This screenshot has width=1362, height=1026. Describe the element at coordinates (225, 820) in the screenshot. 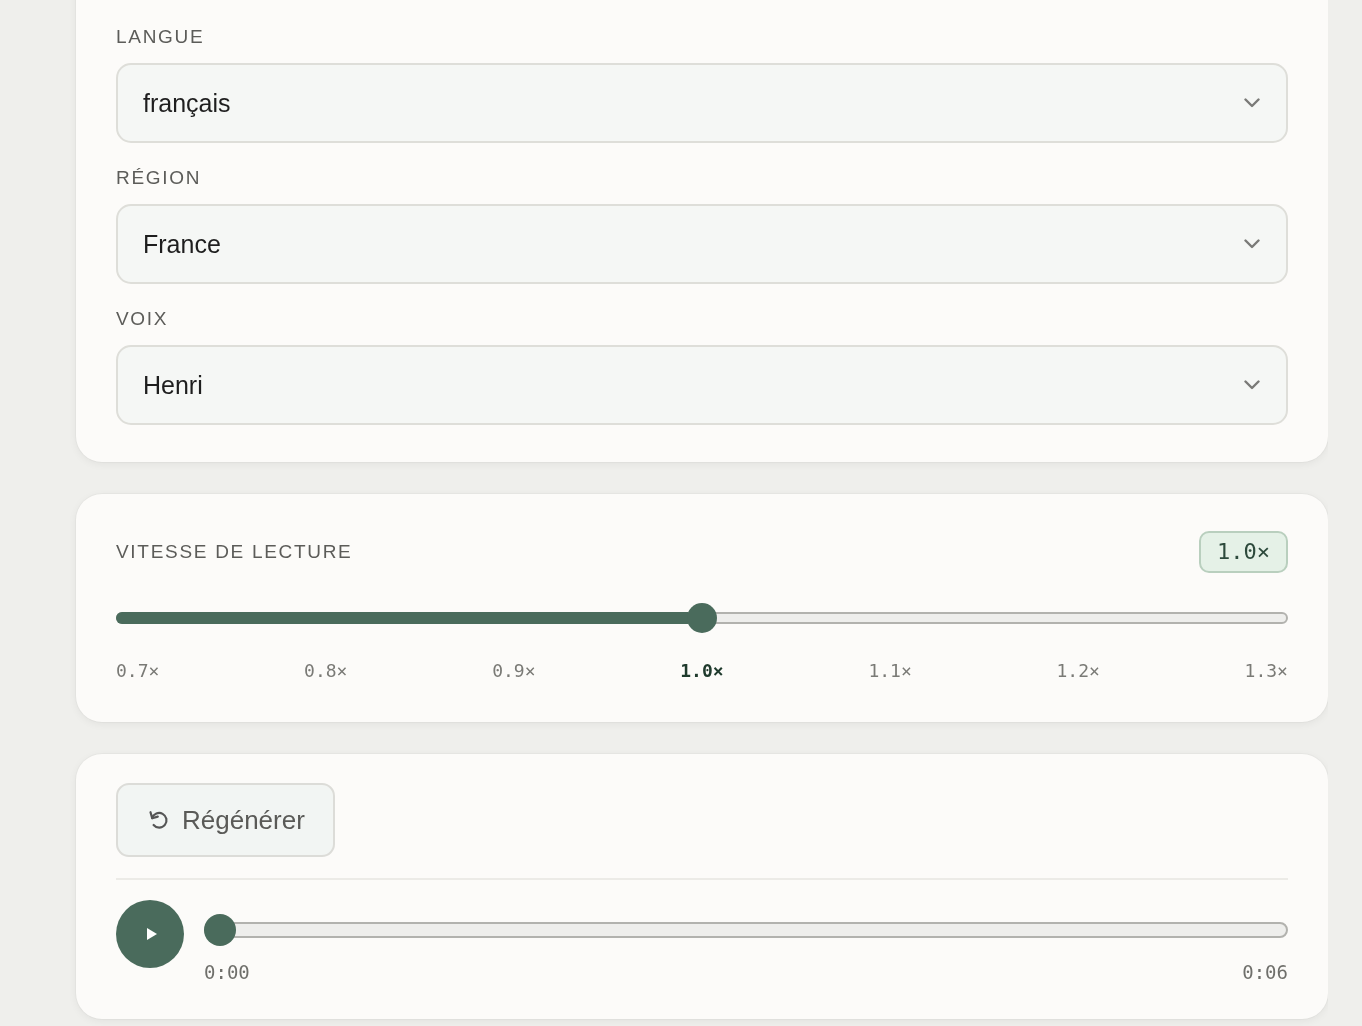

I see `regenerate-button: Régénérer` at that location.